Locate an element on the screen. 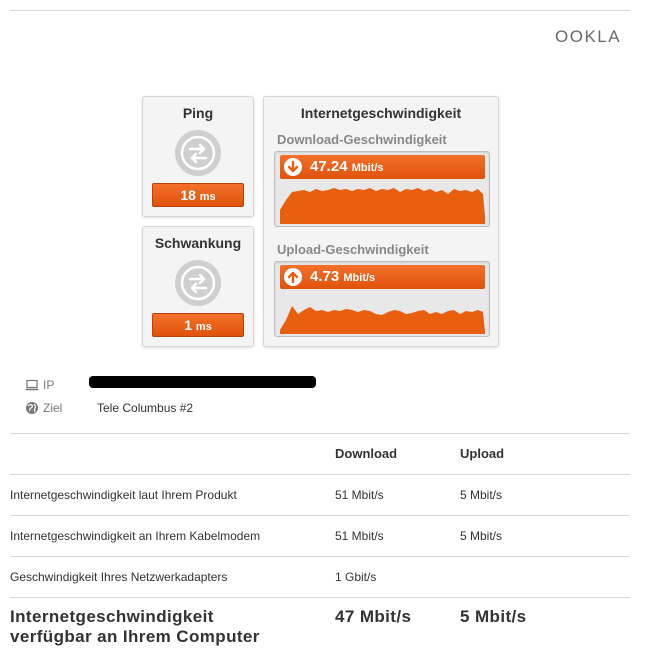  ping-value: 18 is located at coordinates (188, 195).